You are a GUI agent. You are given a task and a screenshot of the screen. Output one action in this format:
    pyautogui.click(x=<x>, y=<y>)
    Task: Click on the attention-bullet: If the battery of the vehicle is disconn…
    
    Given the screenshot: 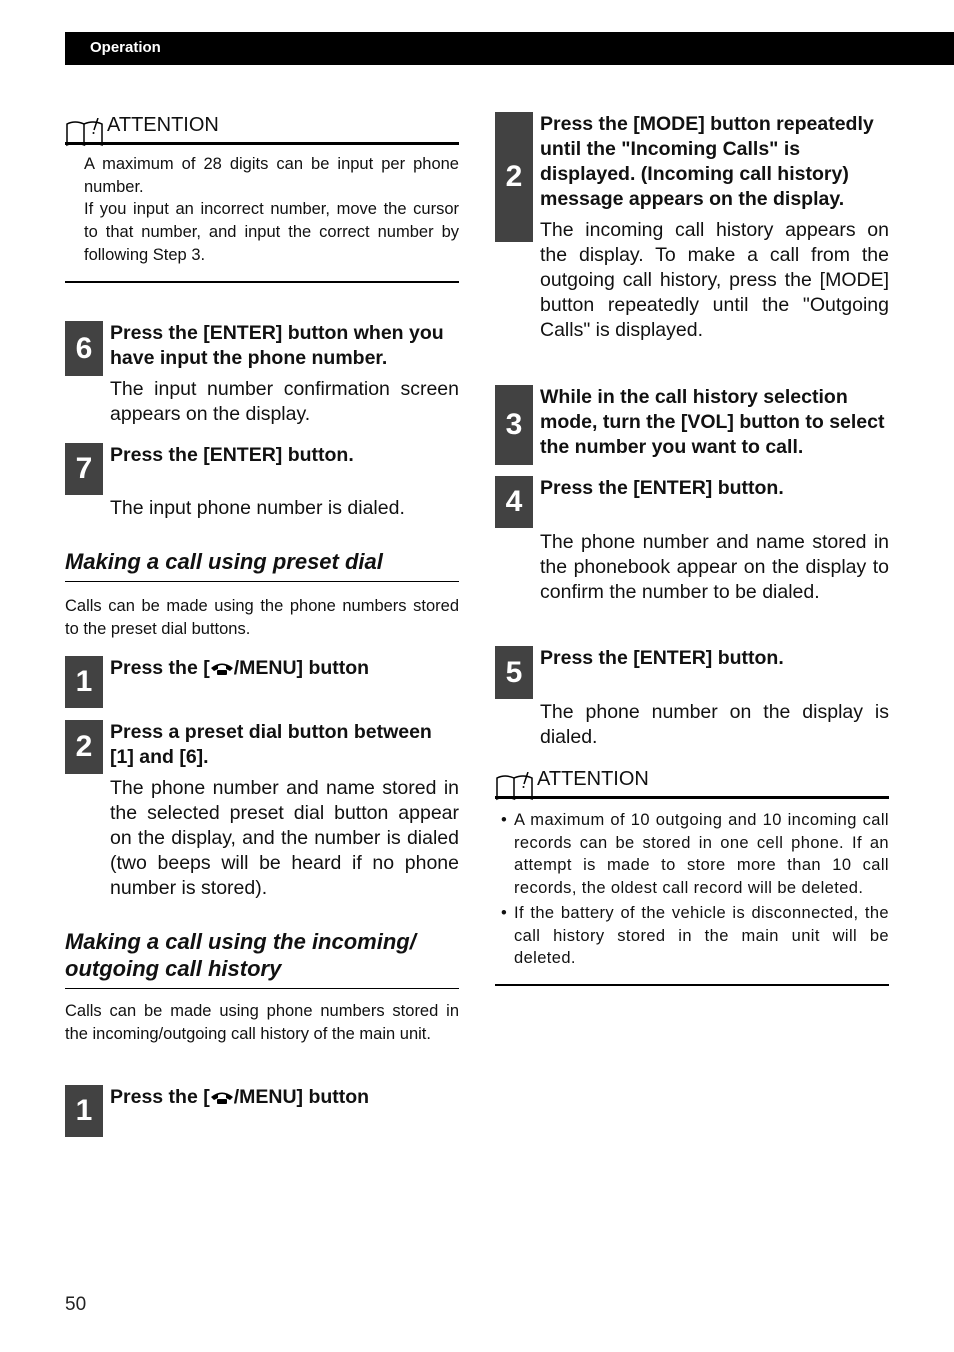 What is the action you would take?
    pyautogui.click(x=692, y=936)
    